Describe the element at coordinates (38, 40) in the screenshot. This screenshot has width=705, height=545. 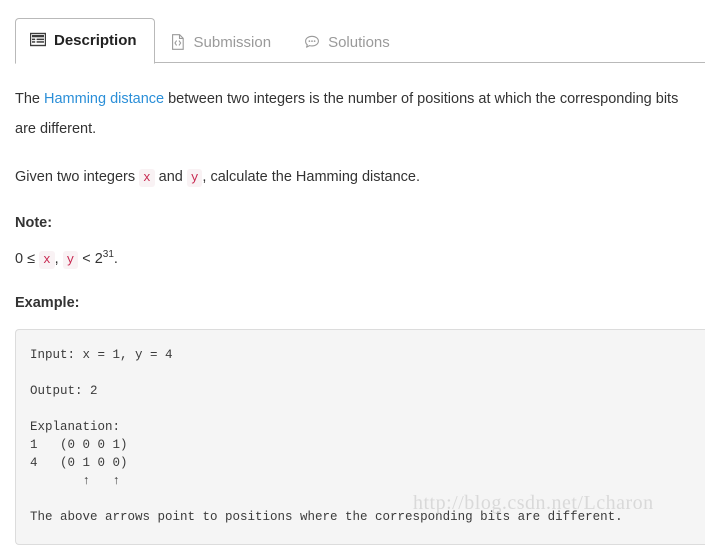
I see `list-icon` at that location.